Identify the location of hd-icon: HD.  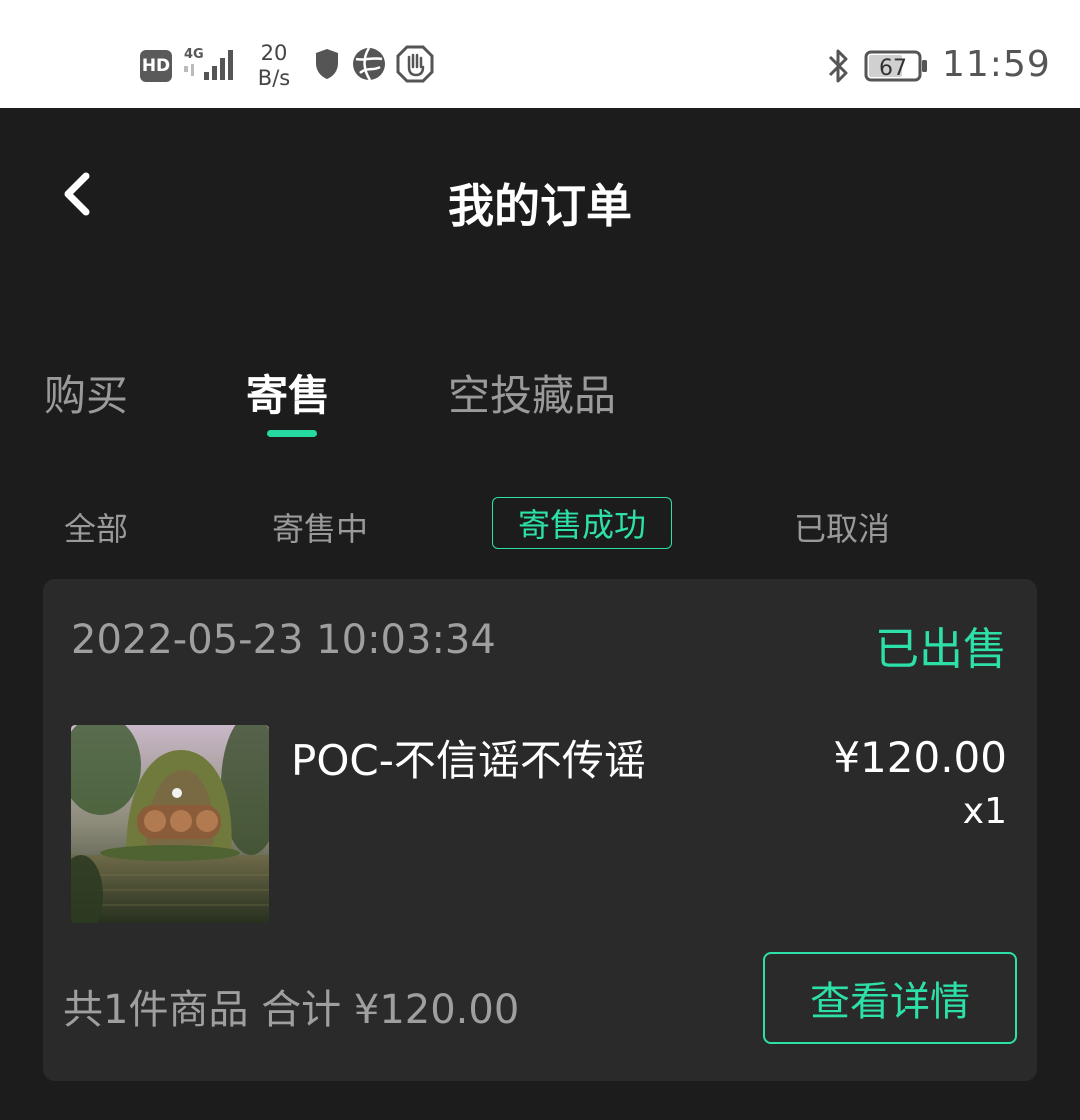
(156, 66).